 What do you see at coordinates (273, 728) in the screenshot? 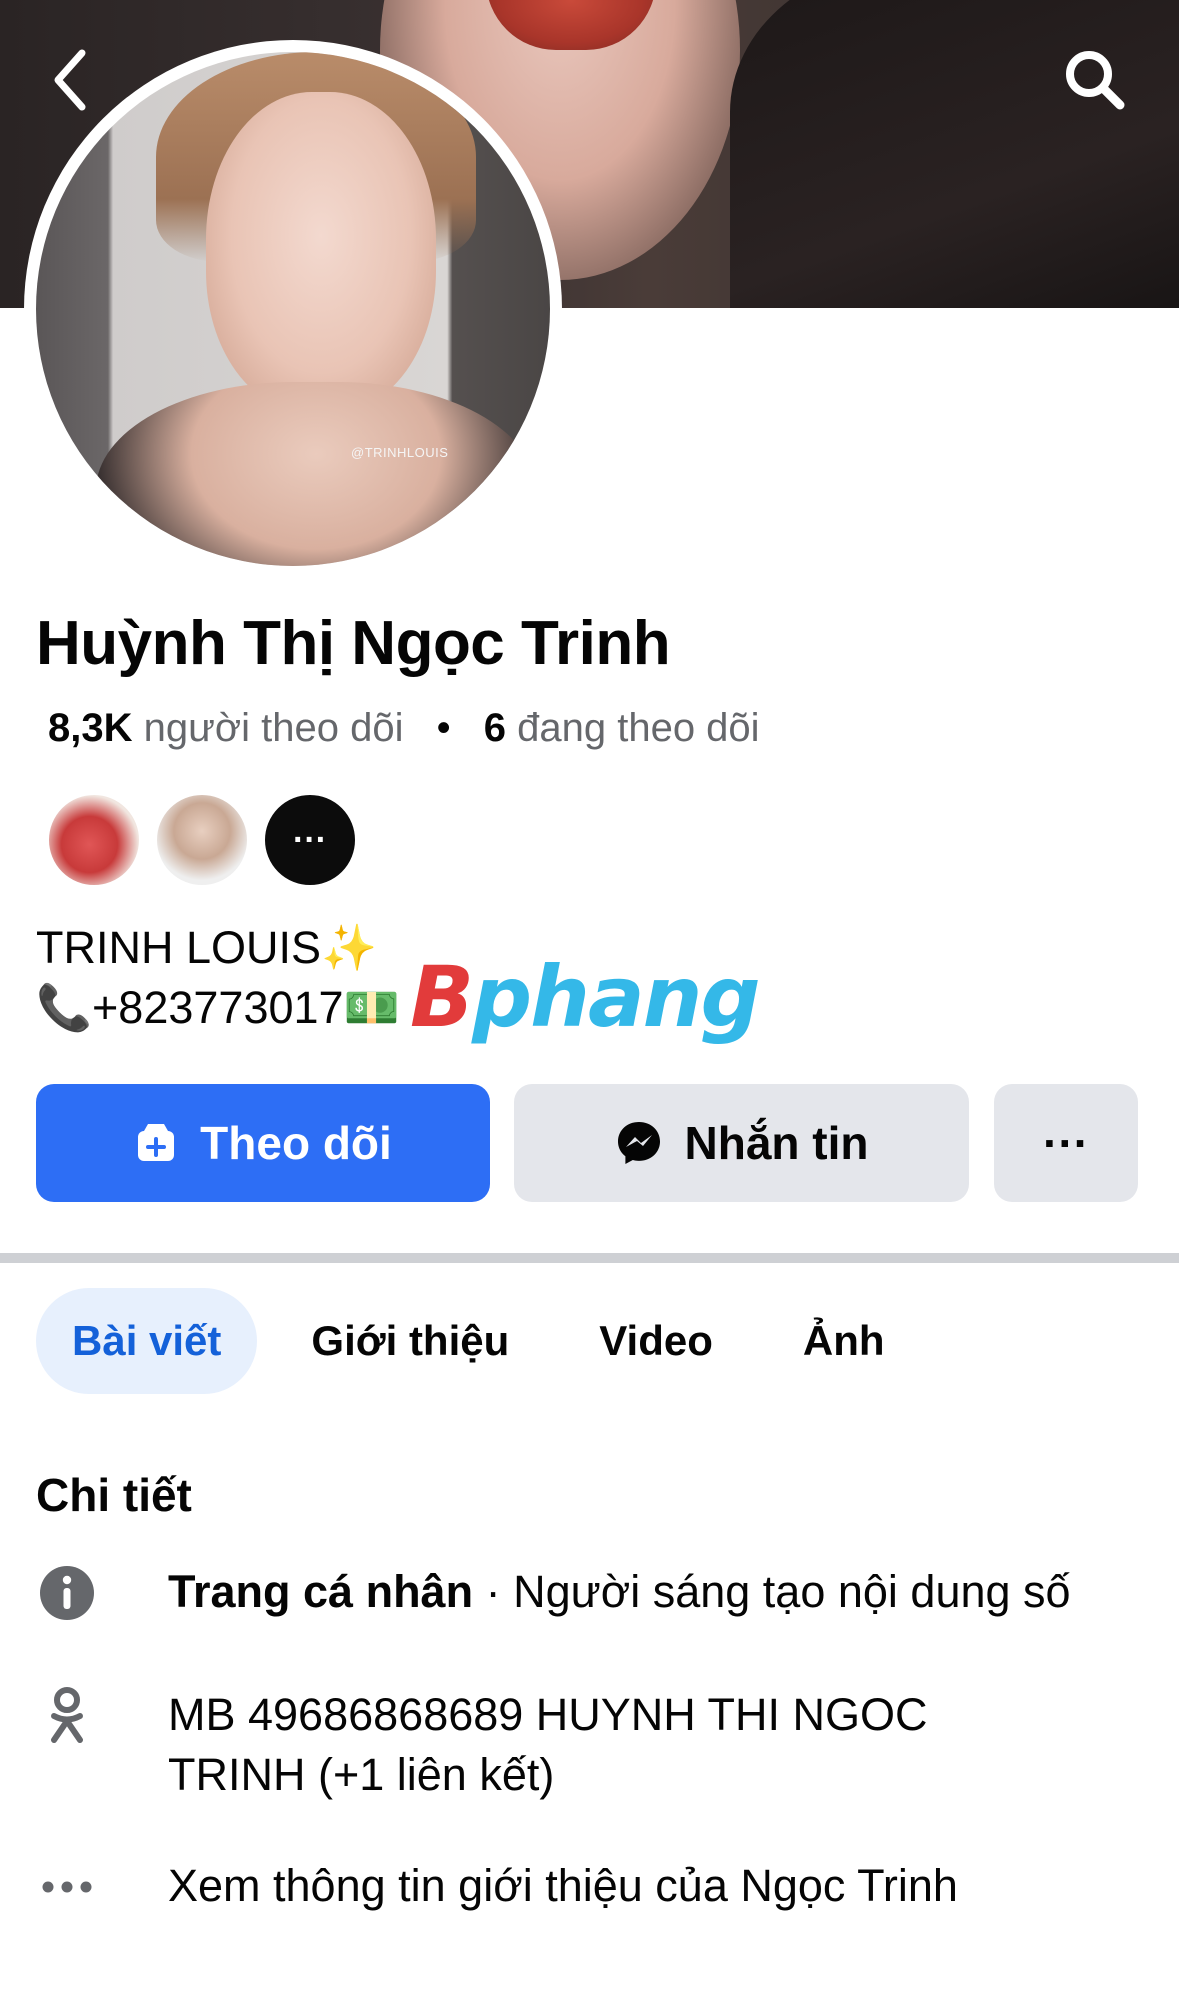
I see `followers-label: người theo dõi` at bounding box center [273, 728].